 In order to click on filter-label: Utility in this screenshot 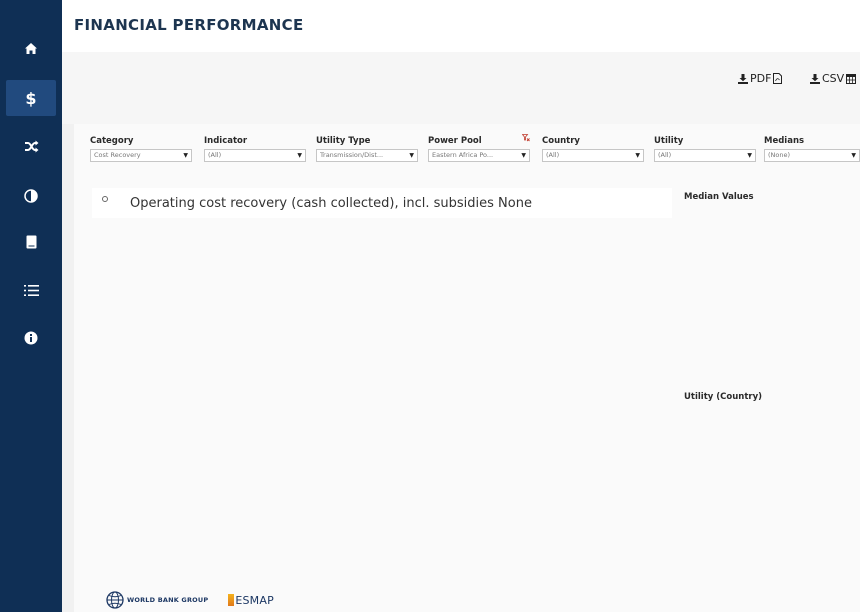, I will do `click(669, 141)`.